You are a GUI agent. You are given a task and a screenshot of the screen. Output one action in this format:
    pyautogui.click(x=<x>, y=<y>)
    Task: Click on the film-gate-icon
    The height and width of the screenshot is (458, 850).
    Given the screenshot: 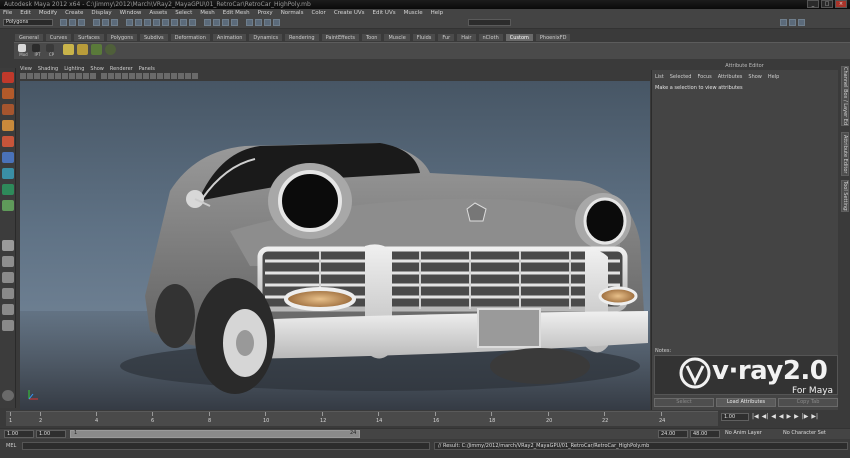 What is the action you would take?
    pyautogui.click(x=58, y=76)
    